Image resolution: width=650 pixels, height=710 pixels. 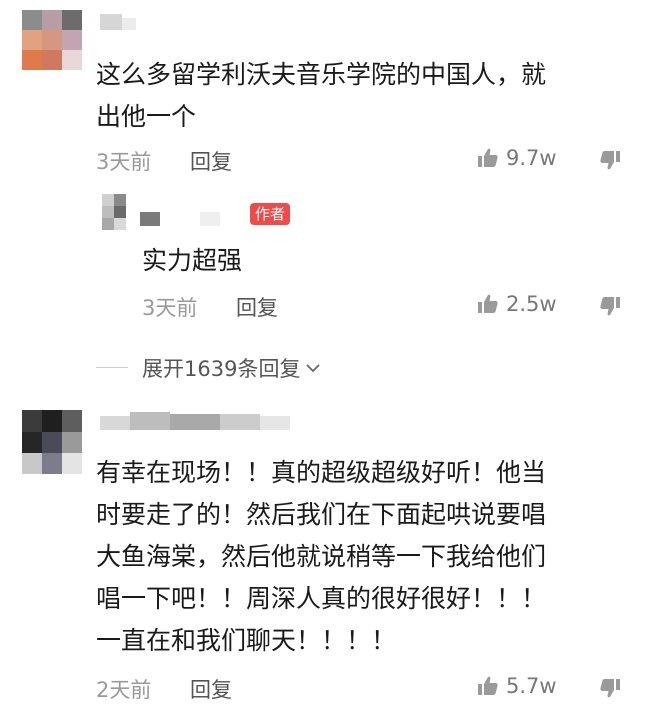 What do you see at coordinates (321, 556) in the screenshot?
I see `comment-line: 大鱼海棠，然后他就说稍等一下我给他们` at bounding box center [321, 556].